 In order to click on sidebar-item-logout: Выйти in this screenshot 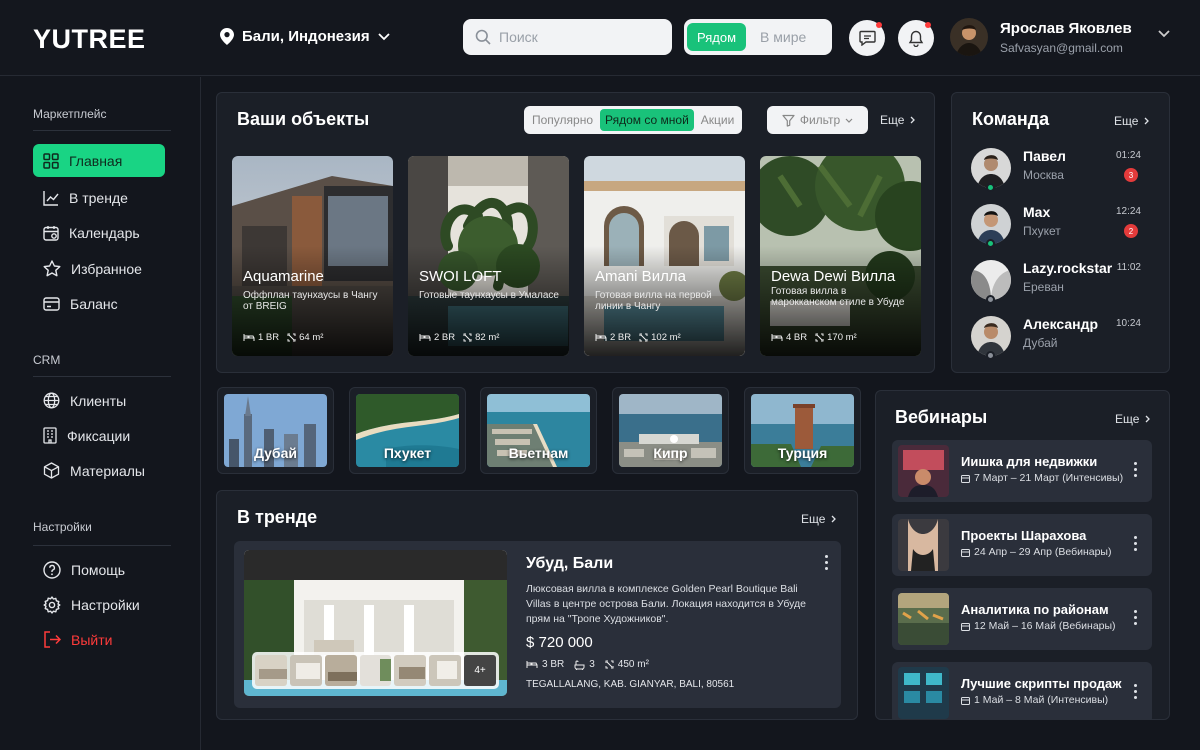, I will do `click(99, 639)`.